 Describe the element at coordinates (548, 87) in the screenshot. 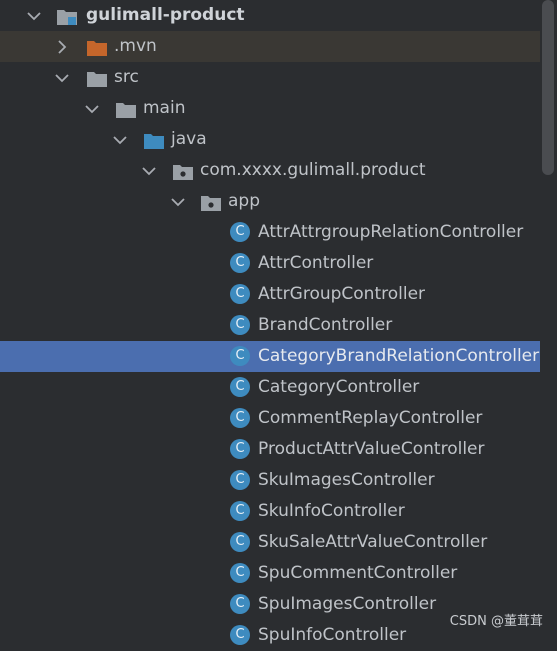

I see `vertical-scrollbar` at that location.